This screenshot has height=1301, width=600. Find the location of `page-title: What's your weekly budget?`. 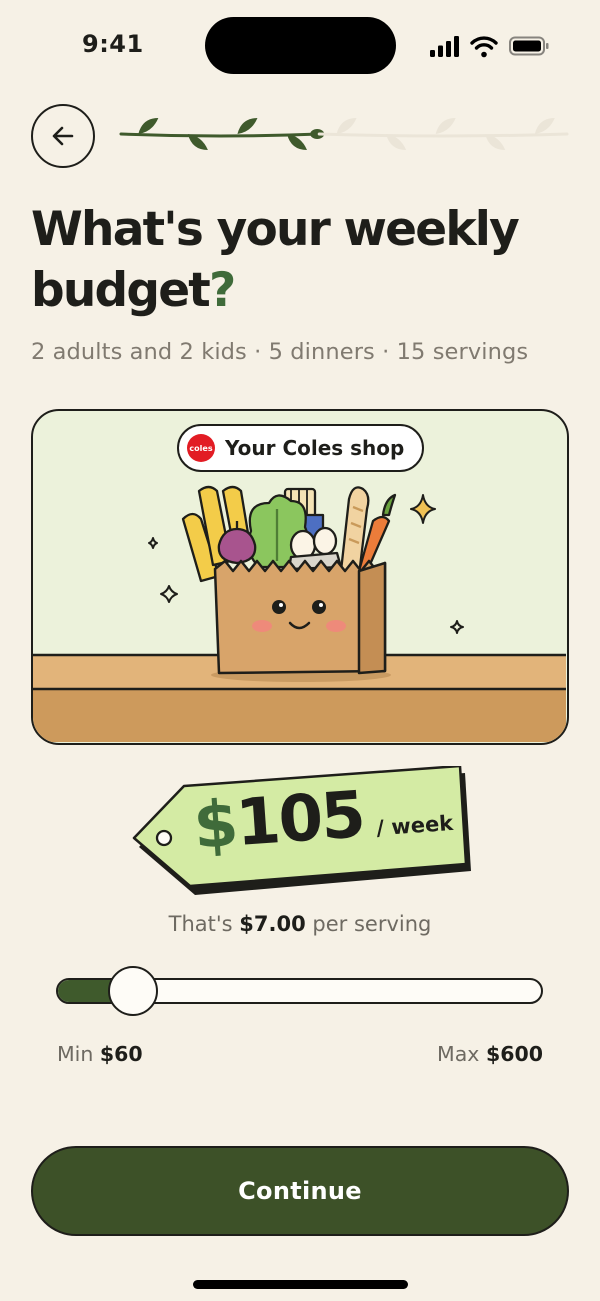

page-title: What's your weekly budget? is located at coordinates (301, 260).